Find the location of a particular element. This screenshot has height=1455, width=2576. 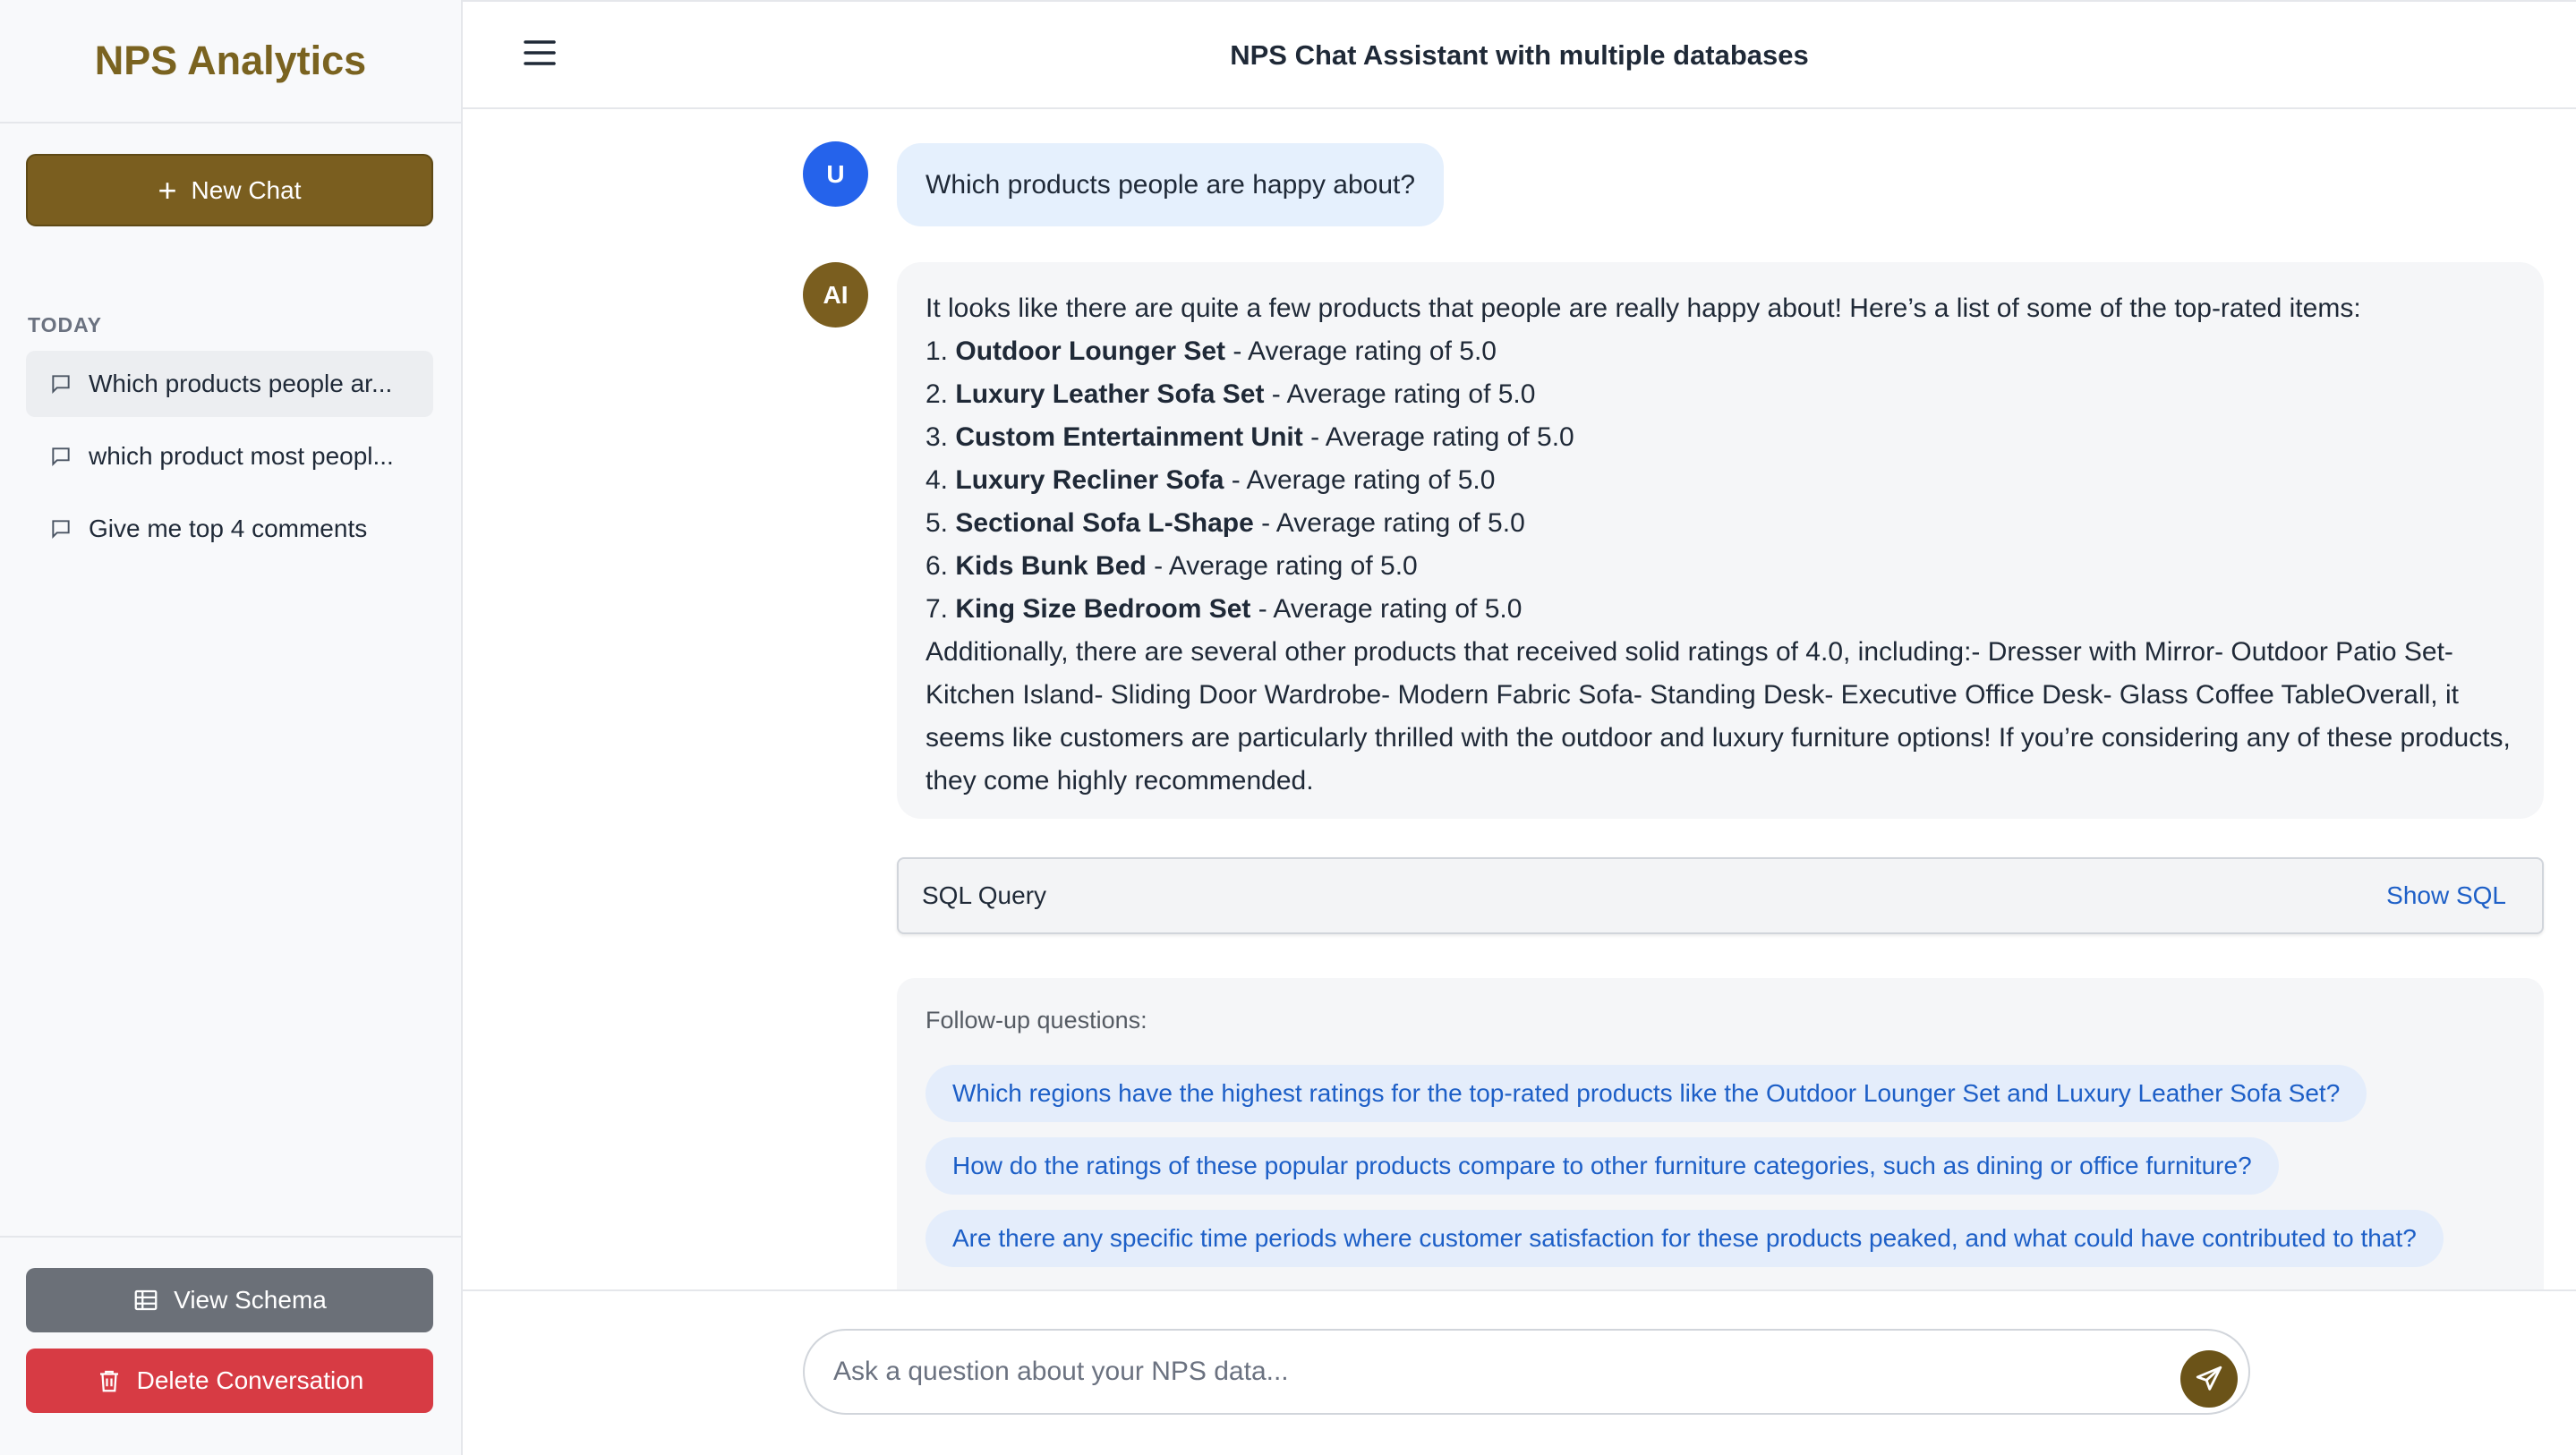

history-item-label: Give me top 4 comments is located at coordinates (228, 528).